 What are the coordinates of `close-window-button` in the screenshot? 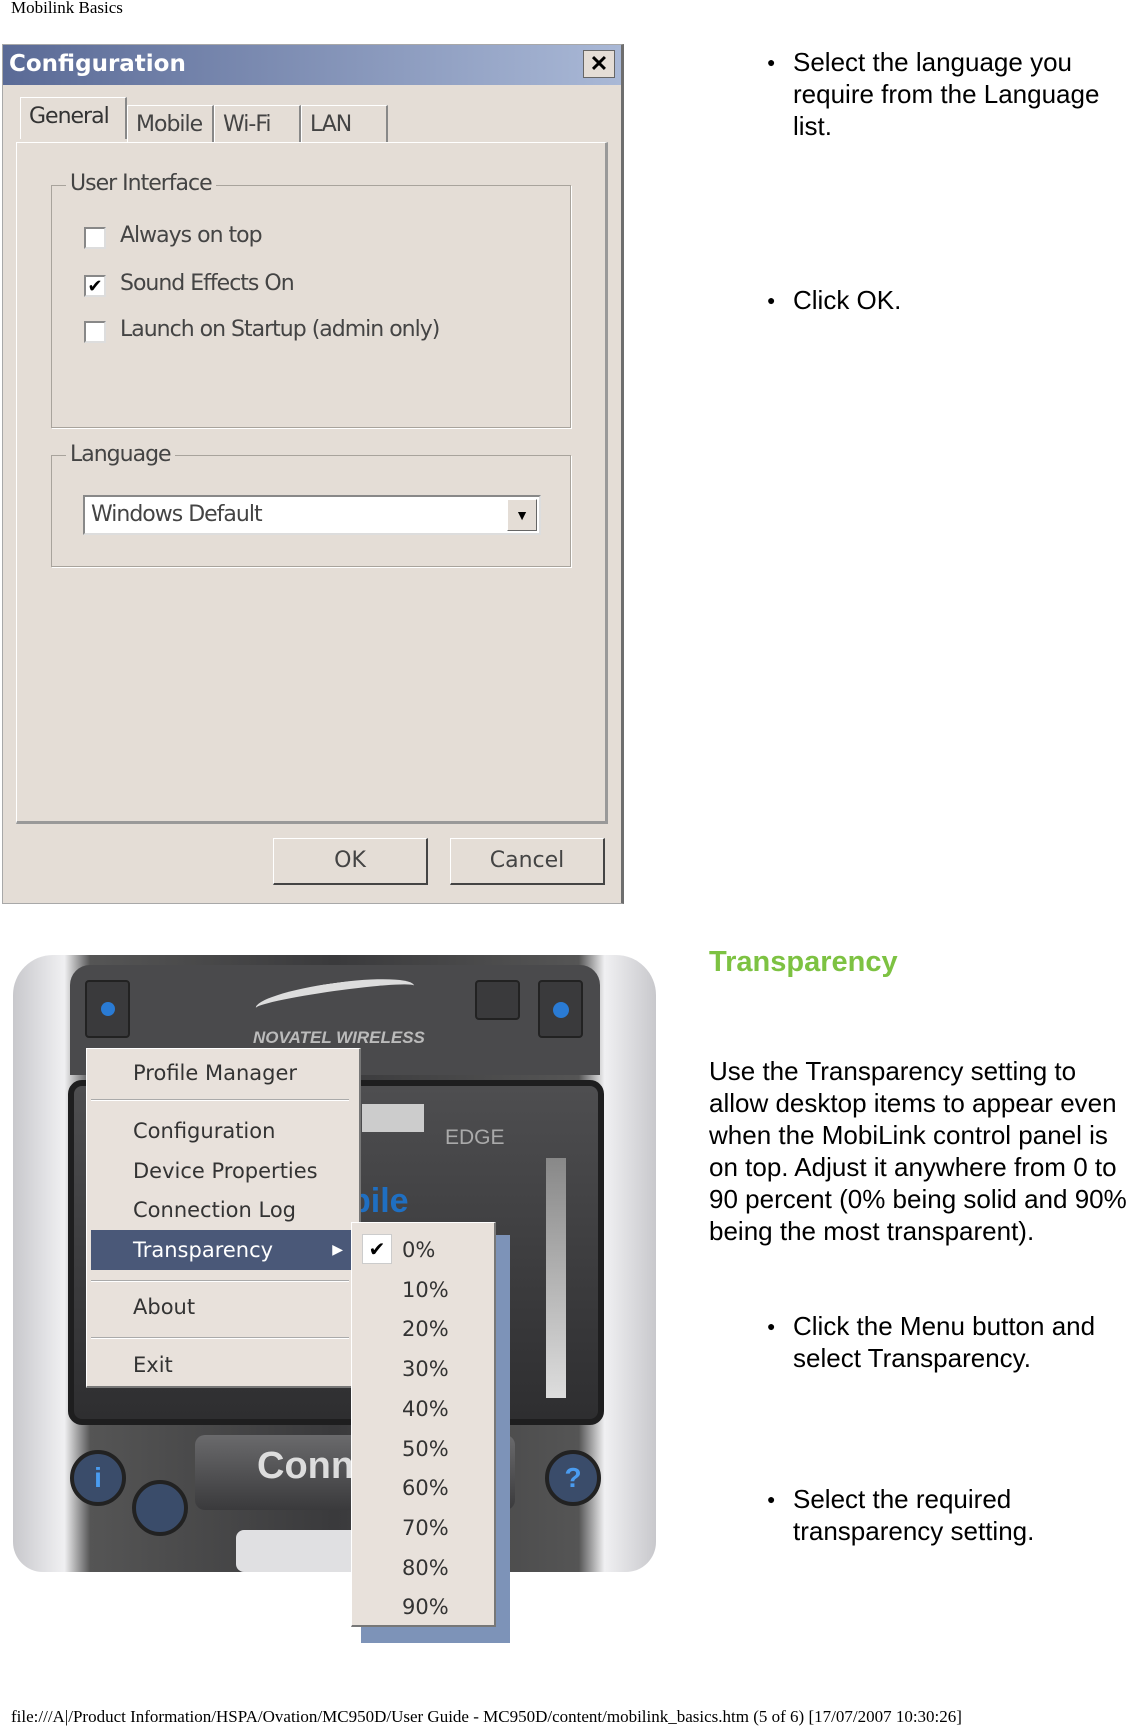 It's located at (560, 1009).